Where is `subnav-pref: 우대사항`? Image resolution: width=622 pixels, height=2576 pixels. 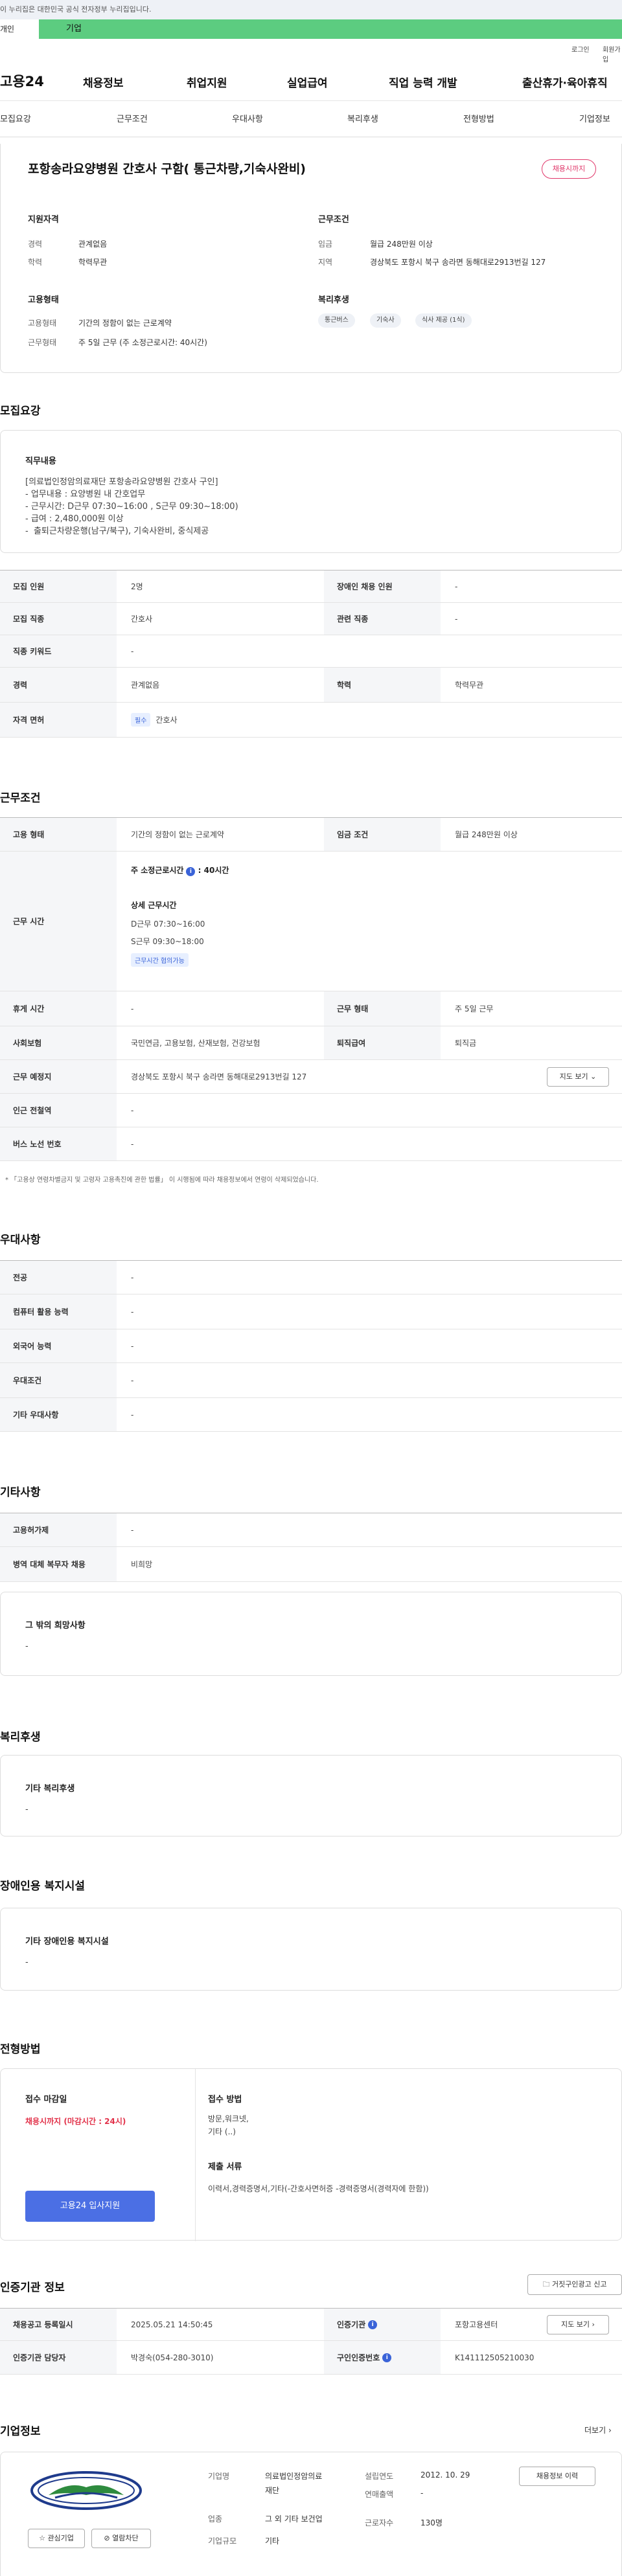
subnav-pref: 우대사항 is located at coordinates (247, 118).